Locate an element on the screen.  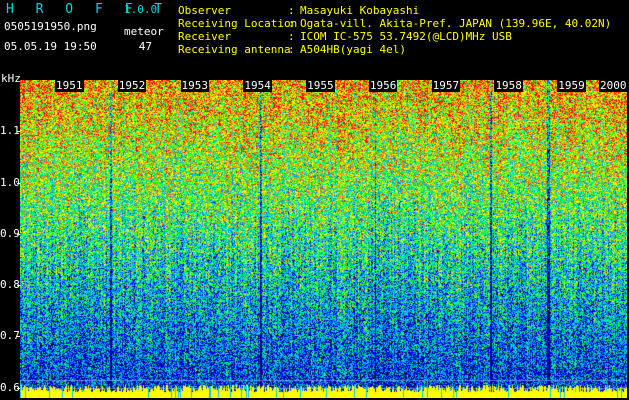
timestamp: 05.05.19 19:50 is located at coordinates (50, 46).